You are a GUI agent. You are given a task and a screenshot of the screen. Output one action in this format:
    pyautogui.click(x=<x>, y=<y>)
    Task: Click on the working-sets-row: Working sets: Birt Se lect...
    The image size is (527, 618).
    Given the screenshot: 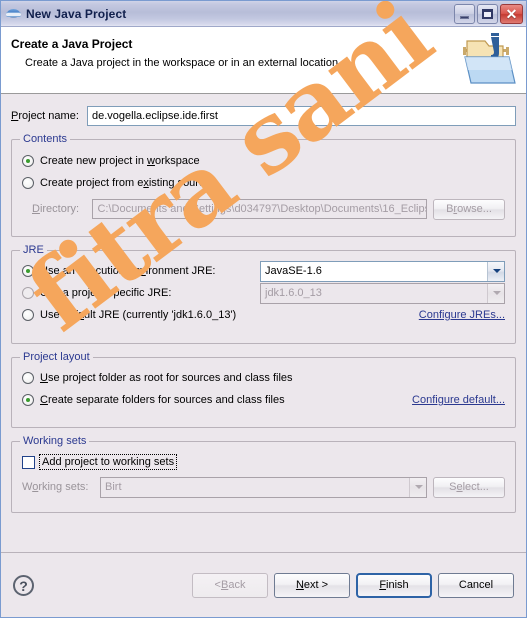 What is the action you would take?
    pyautogui.click(x=263, y=487)
    